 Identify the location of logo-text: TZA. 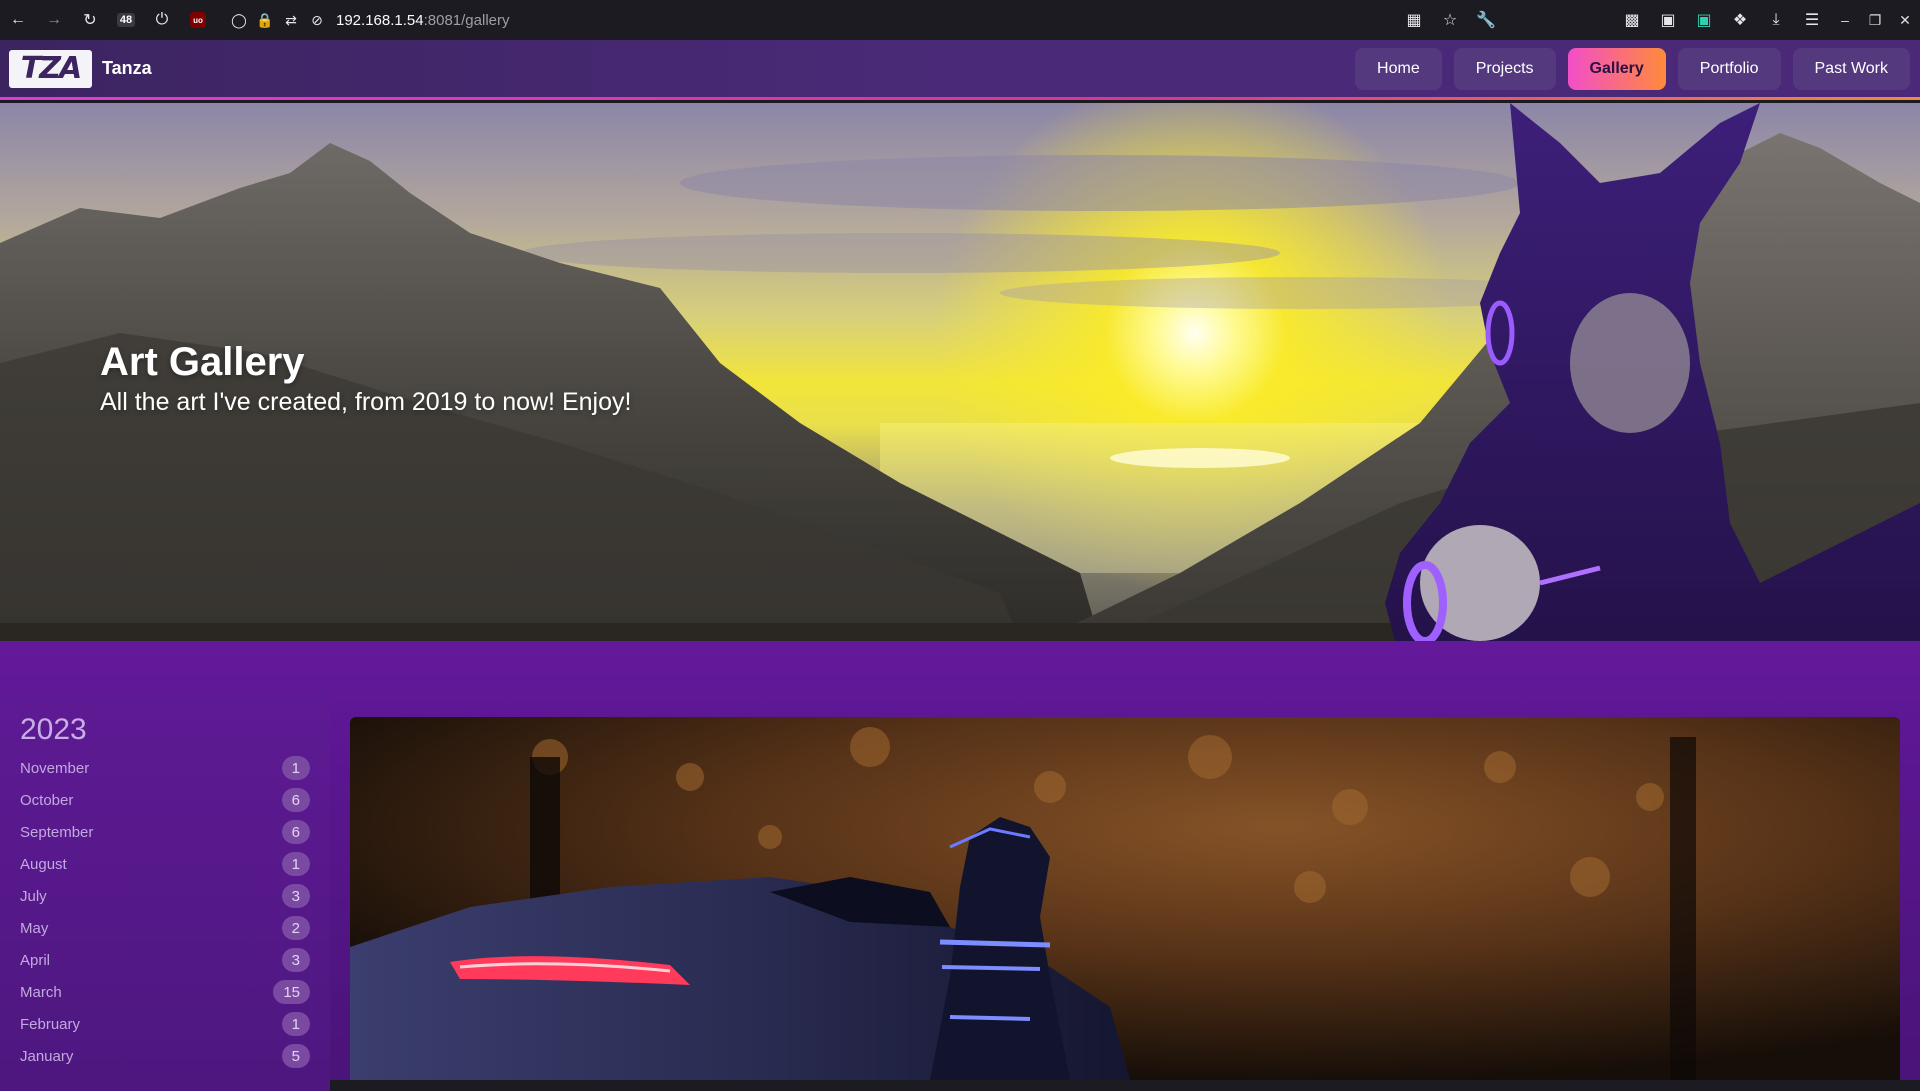
(51, 68).